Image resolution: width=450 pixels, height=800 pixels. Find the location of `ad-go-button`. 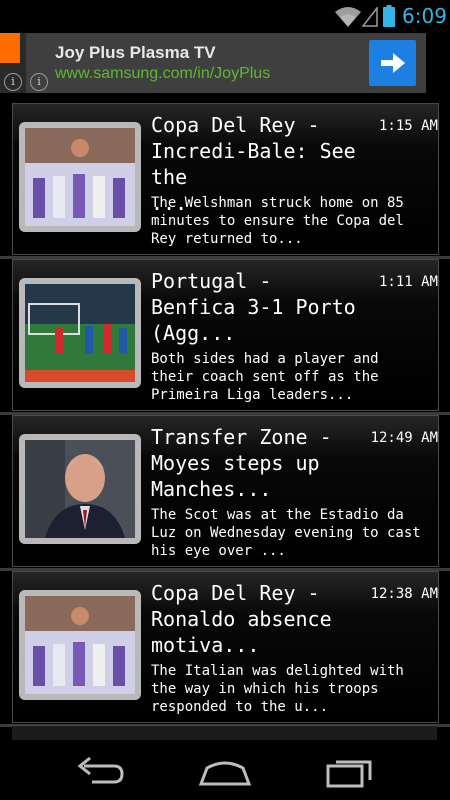

ad-go-button is located at coordinates (392, 63).